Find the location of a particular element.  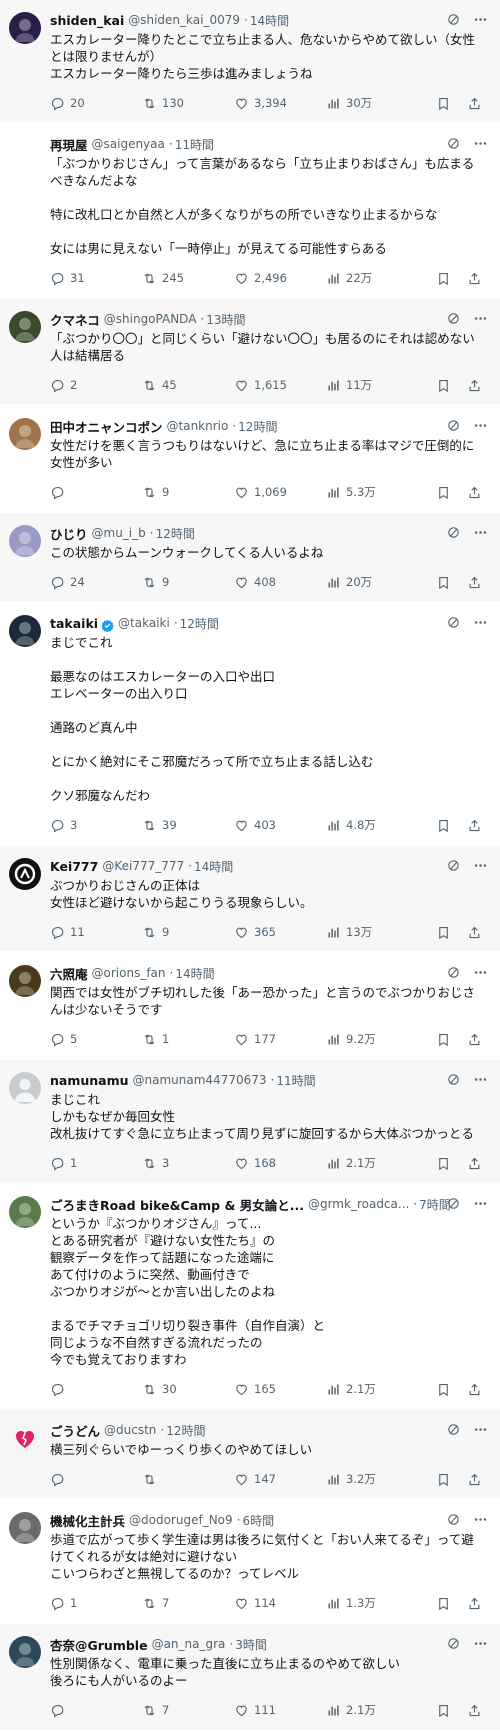

display-name: takaiki is located at coordinates (74, 623).